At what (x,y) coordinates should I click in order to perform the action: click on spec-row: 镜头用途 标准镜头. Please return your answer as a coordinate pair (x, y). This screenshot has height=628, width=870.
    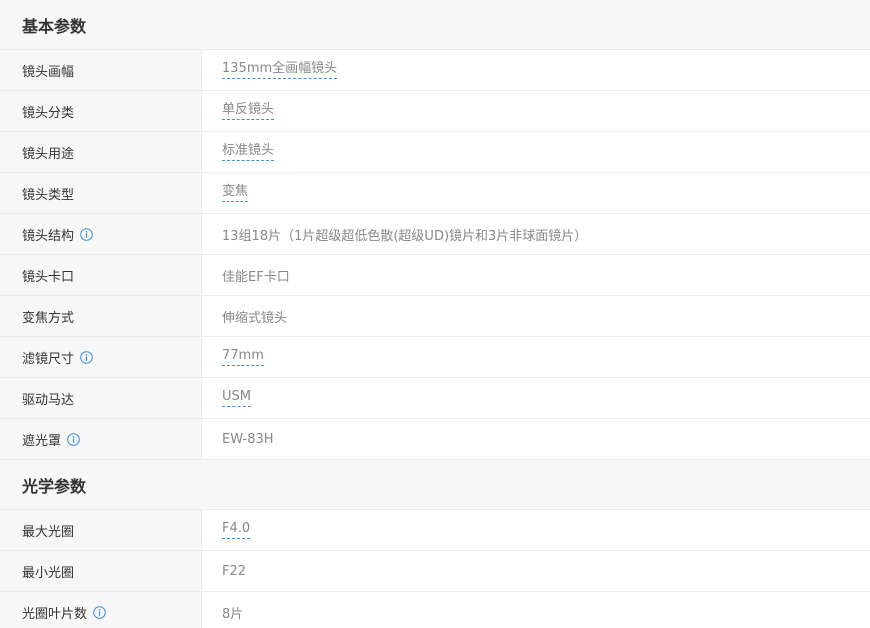
    Looking at the image, I should click on (435, 152).